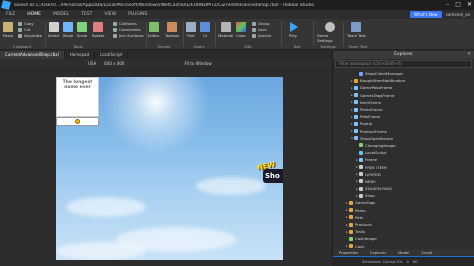 Image resolution: width=474 pixels, height=266 pixels. Describe the element at coordinates (376, 88) in the screenshot. I see `explorer-item-label: GamePassFrame` at that location.